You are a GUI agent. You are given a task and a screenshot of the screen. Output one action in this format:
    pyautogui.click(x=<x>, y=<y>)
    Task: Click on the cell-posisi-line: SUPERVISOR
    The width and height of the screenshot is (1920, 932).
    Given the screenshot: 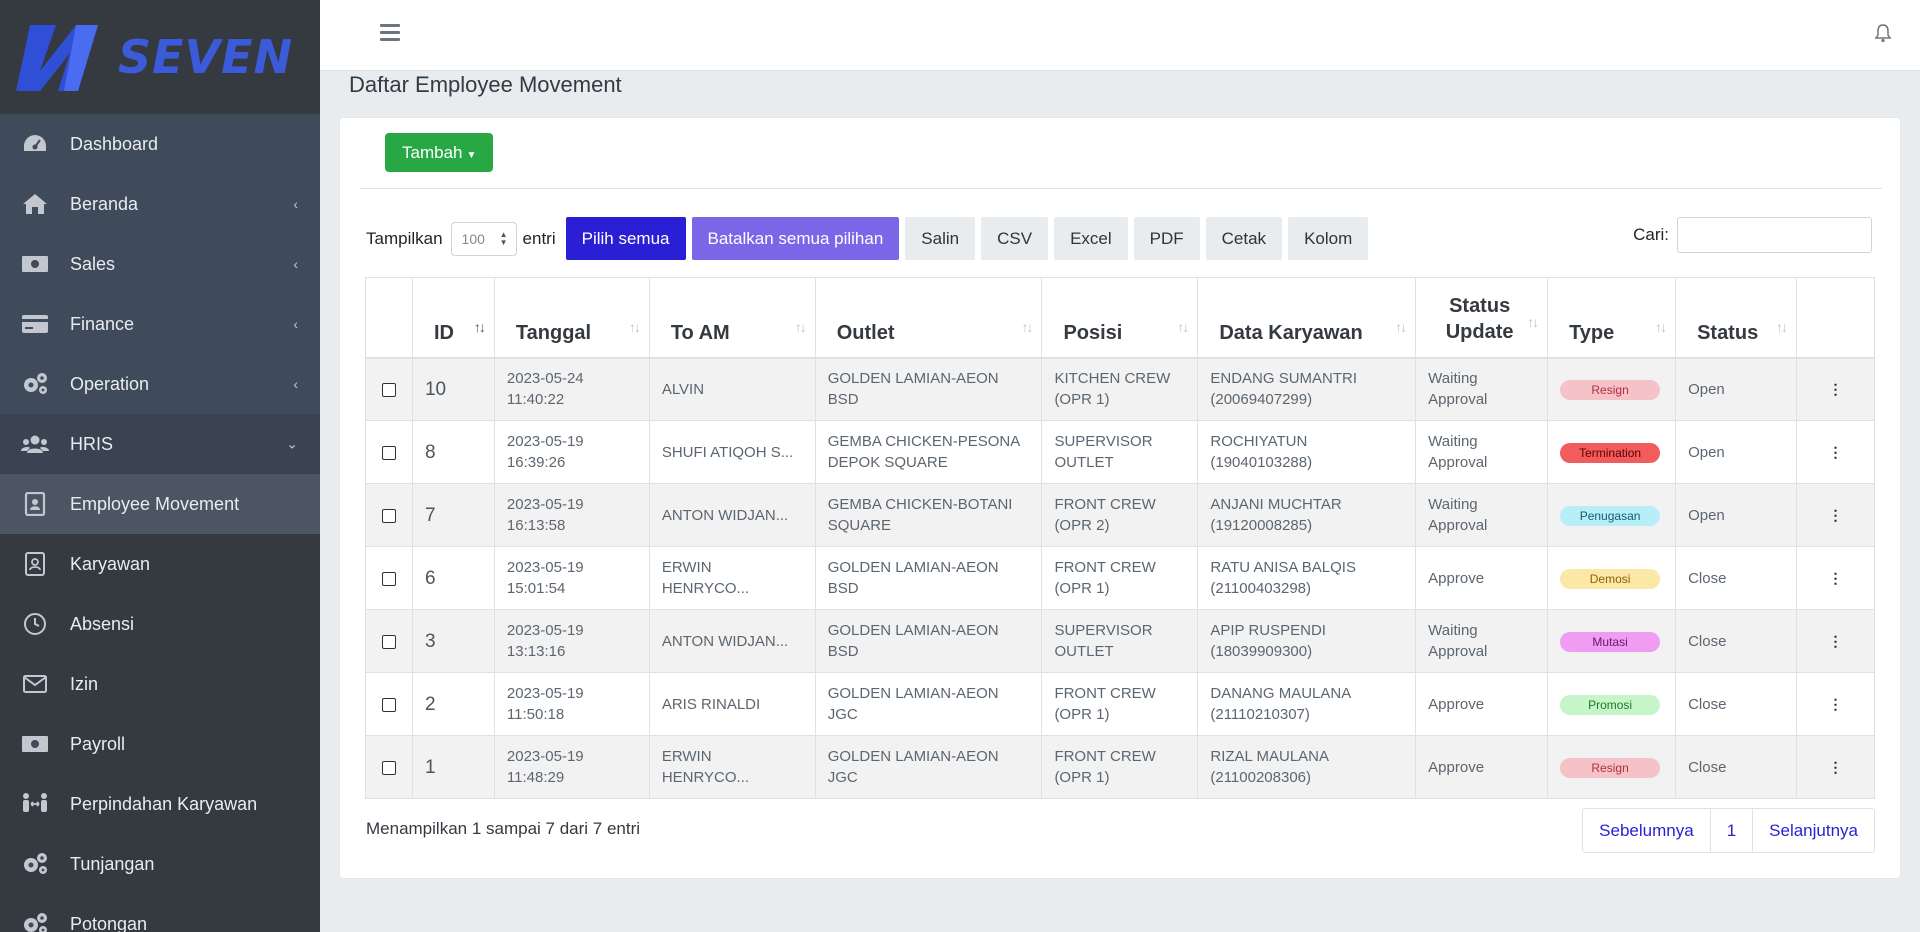 What is the action you would take?
    pyautogui.click(x=1103, y=630)
    